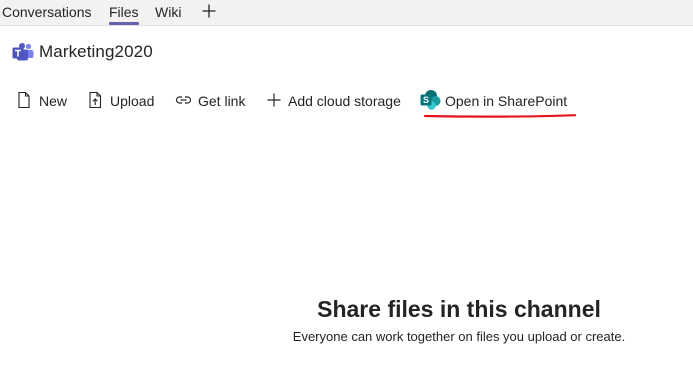 This screenshot has height=387, width=693. What do you see at coordinates (344, 101) in the screenshot?
I see `add-cloud-storage-label: Add cloud storage` at bounding box center [344, 101].